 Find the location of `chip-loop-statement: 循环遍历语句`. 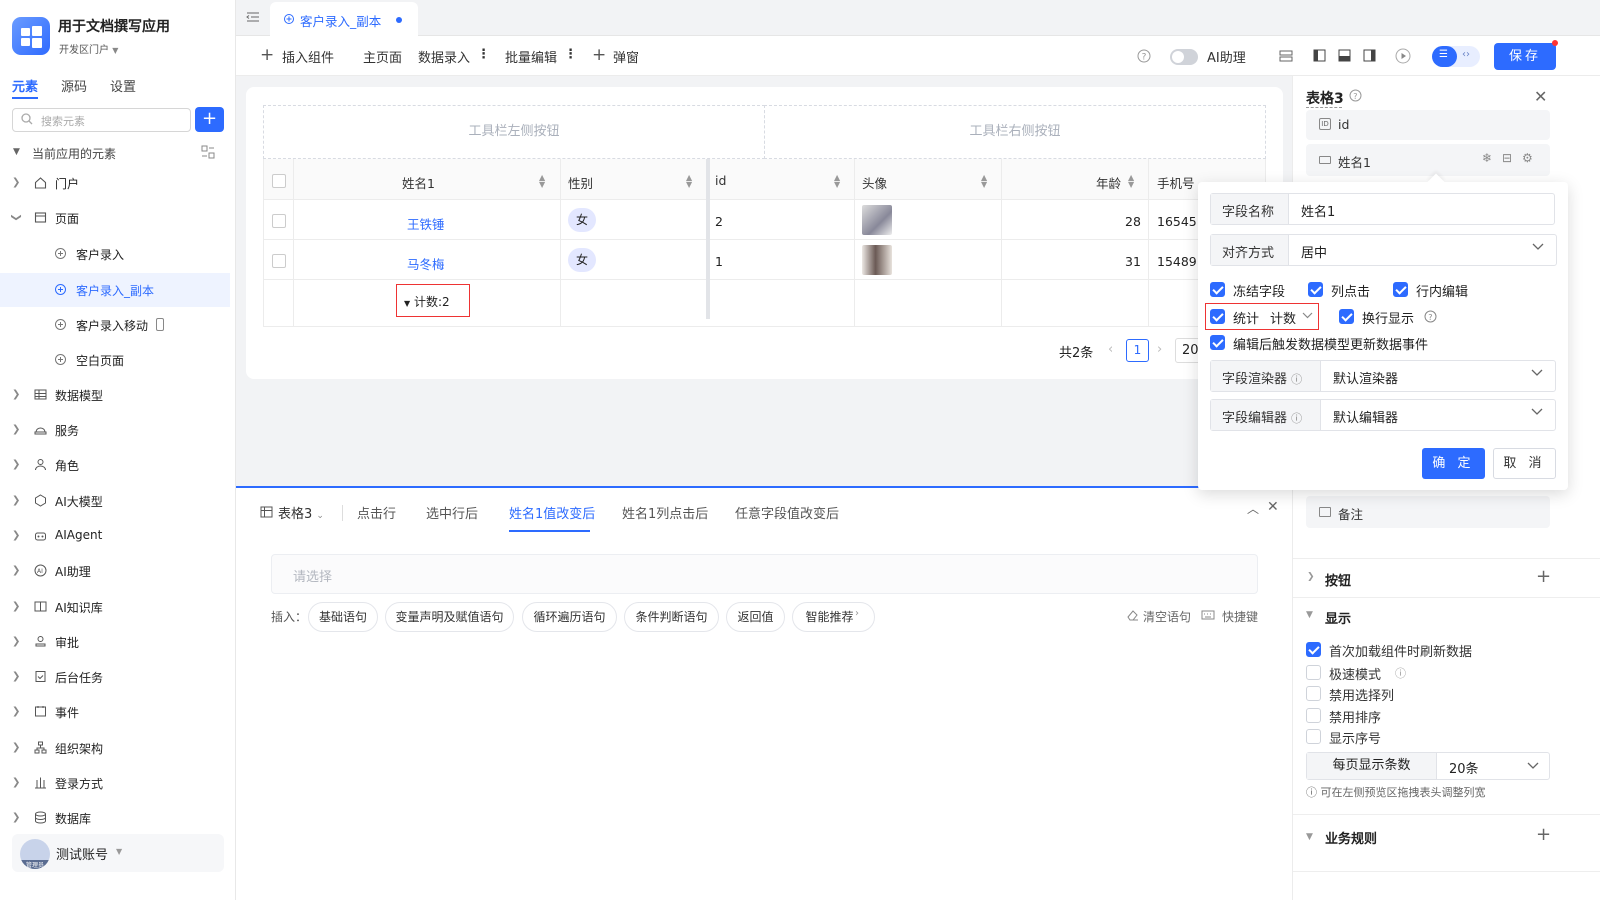

chip-loop-statement: 循环遍历语句 is located at coordinates (569, 617).